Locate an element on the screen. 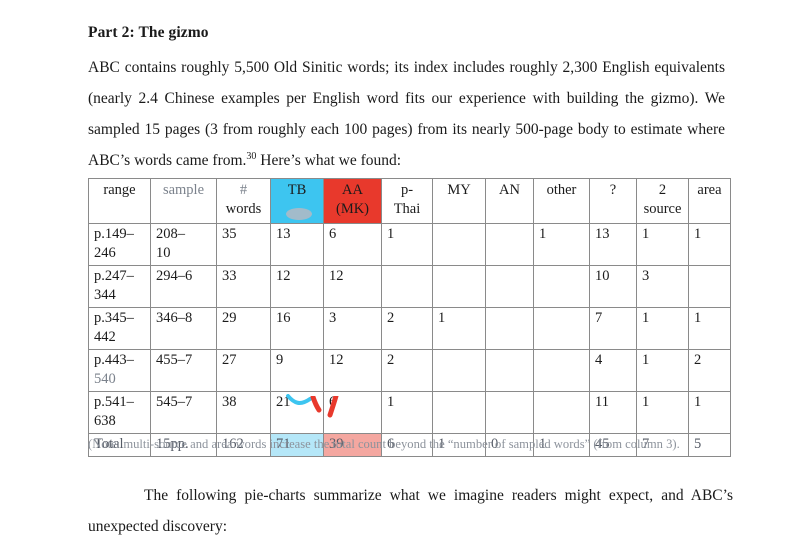  cell-sample: 455–7 is located at coordinates (183, 370).